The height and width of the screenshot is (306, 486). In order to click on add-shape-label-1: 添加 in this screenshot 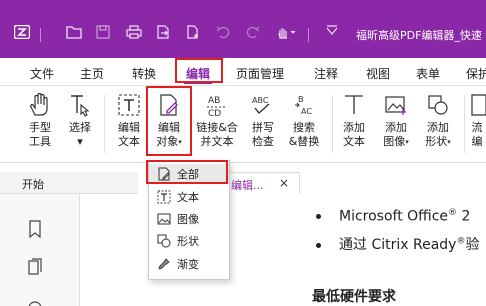, I will do `click(438, 127)`.